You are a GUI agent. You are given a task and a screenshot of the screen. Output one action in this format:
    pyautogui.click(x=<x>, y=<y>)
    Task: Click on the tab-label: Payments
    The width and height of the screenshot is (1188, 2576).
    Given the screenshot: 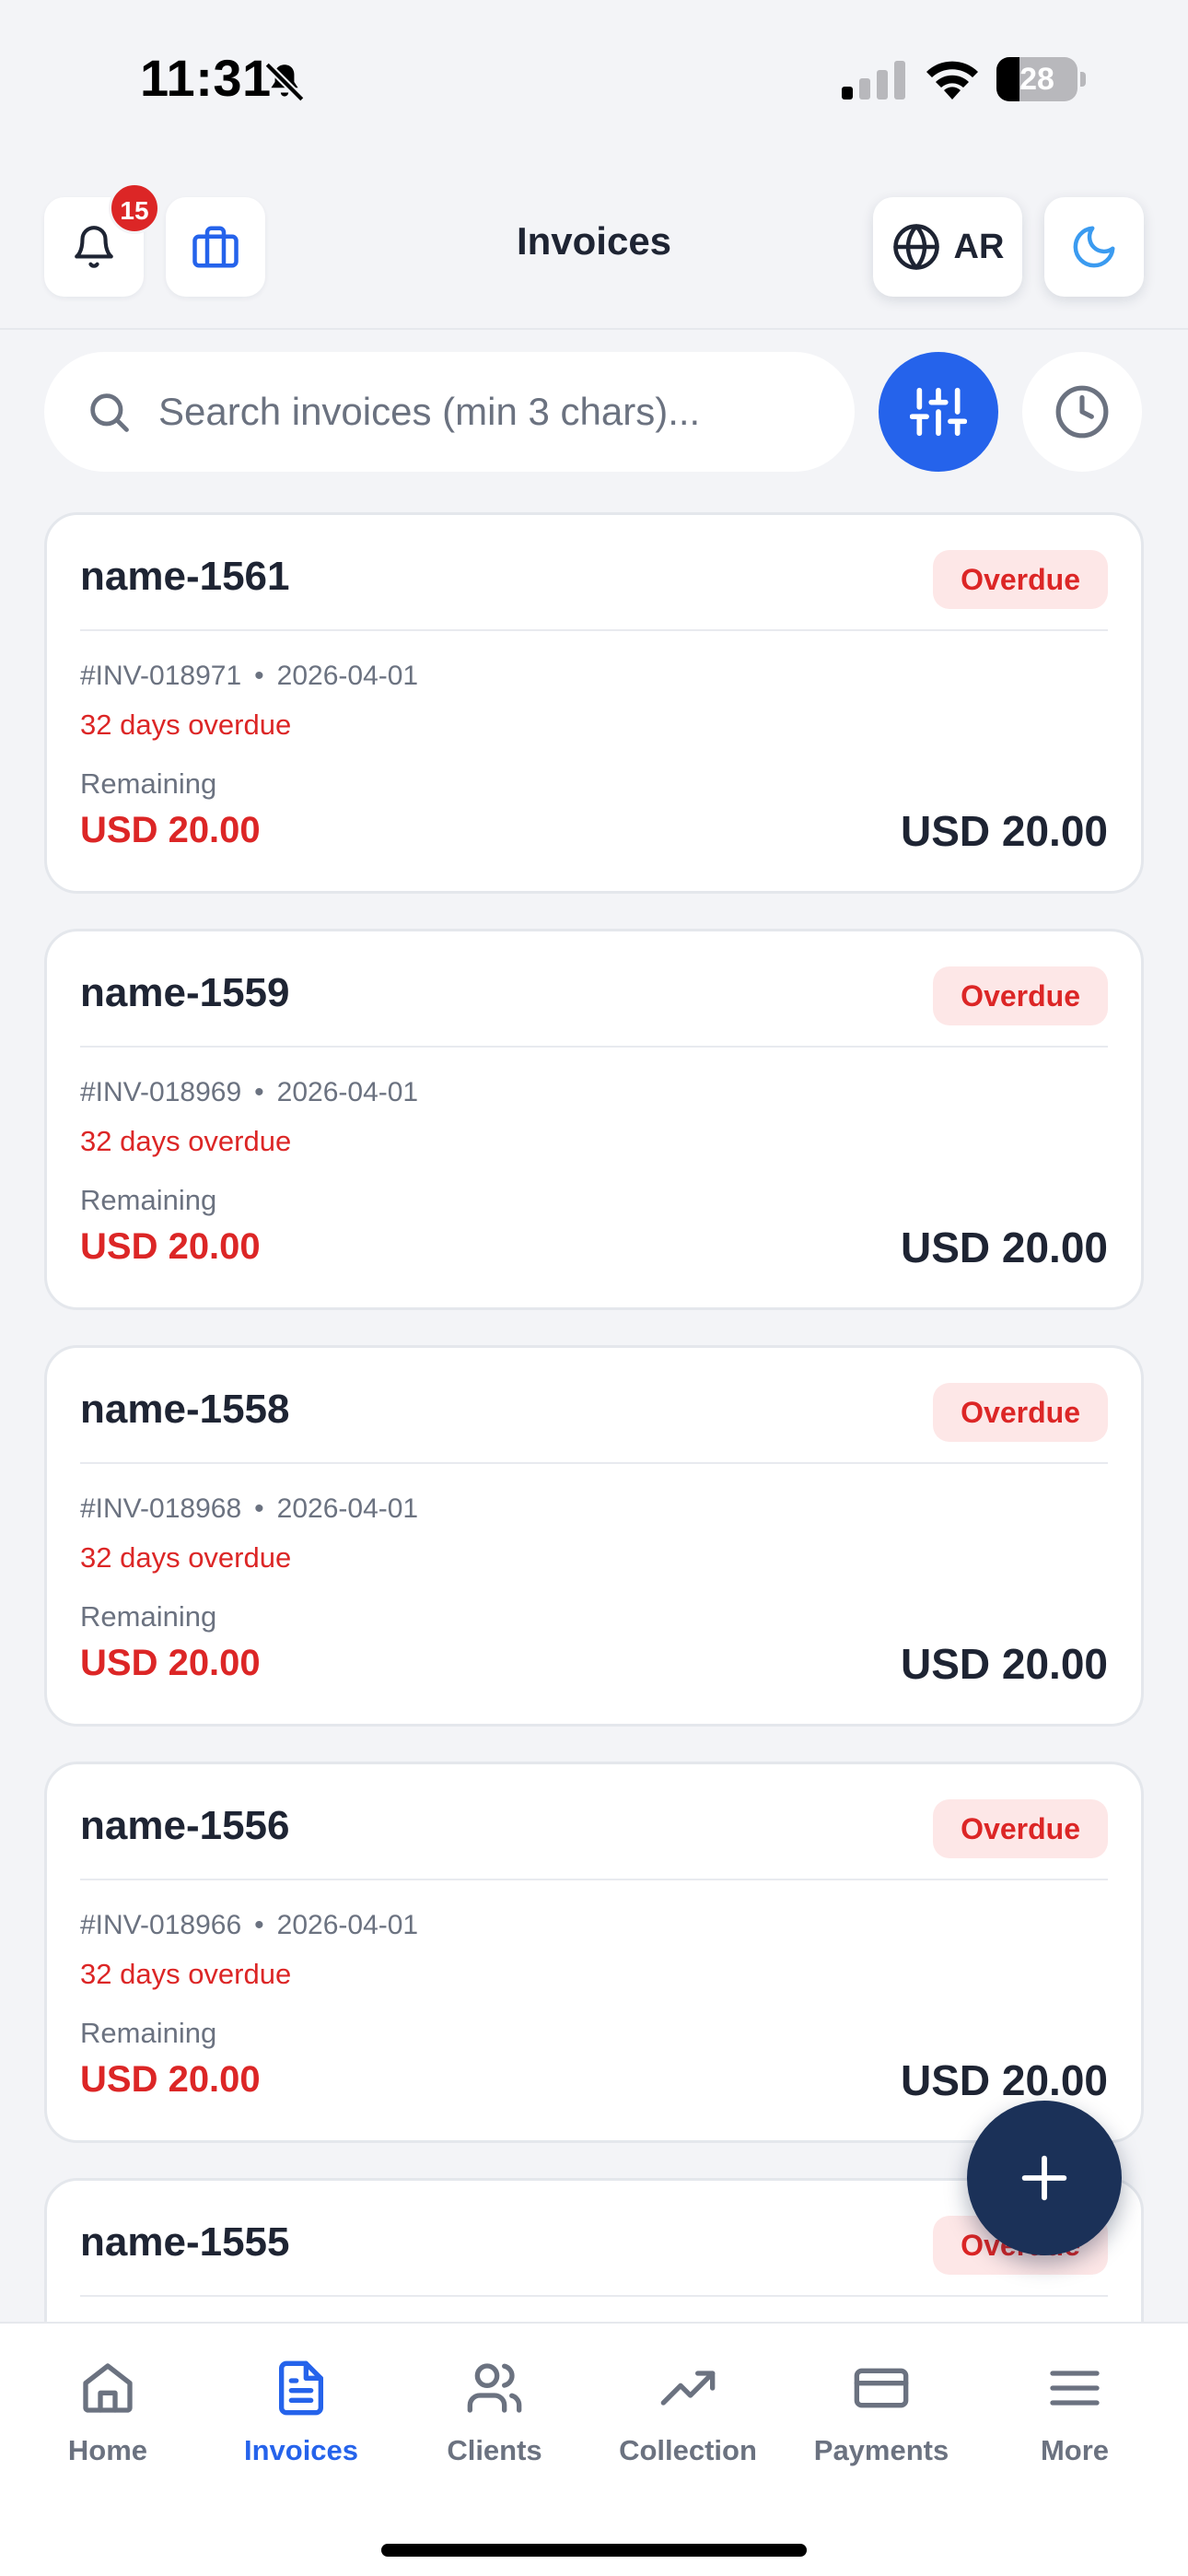 What is the action you would take?
    pyautogui.click(x=881, y=2450)
    